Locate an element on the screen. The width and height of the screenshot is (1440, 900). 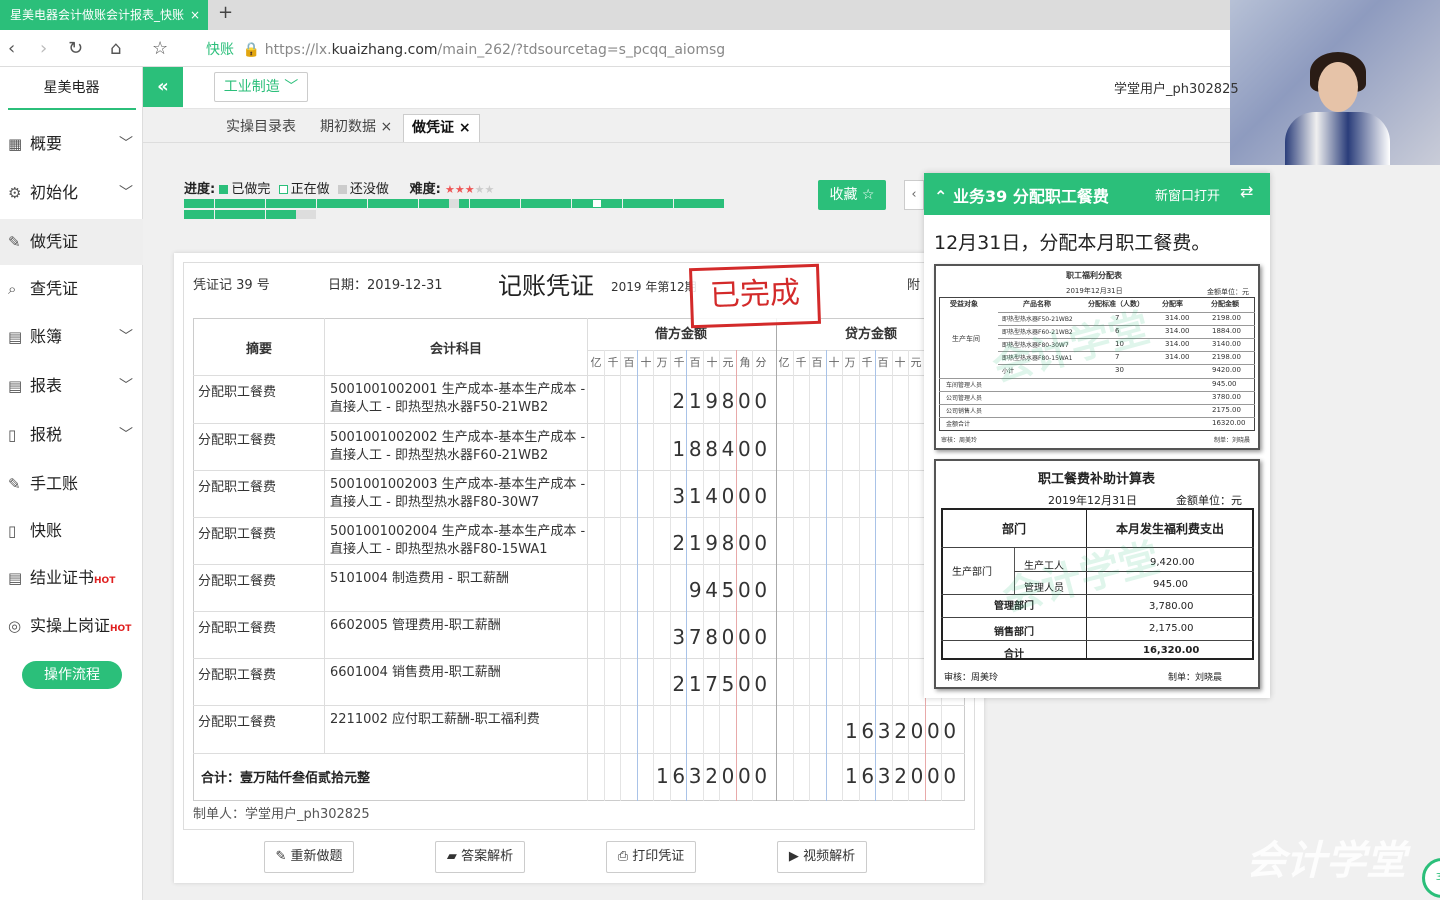
video-button: ▶ 视频解析 is located at coordinates (822, 857).